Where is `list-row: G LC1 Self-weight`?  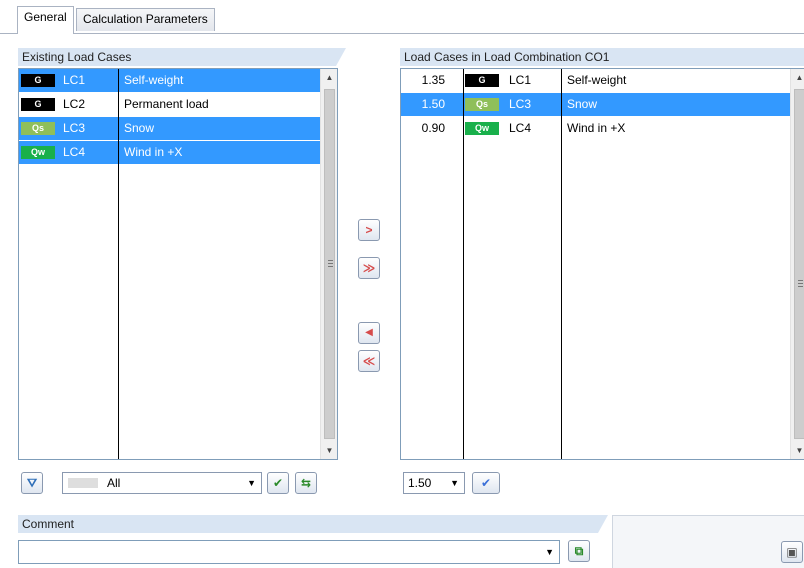 list-row: G LC1 Self-weight is located at coordinates (169, 80).